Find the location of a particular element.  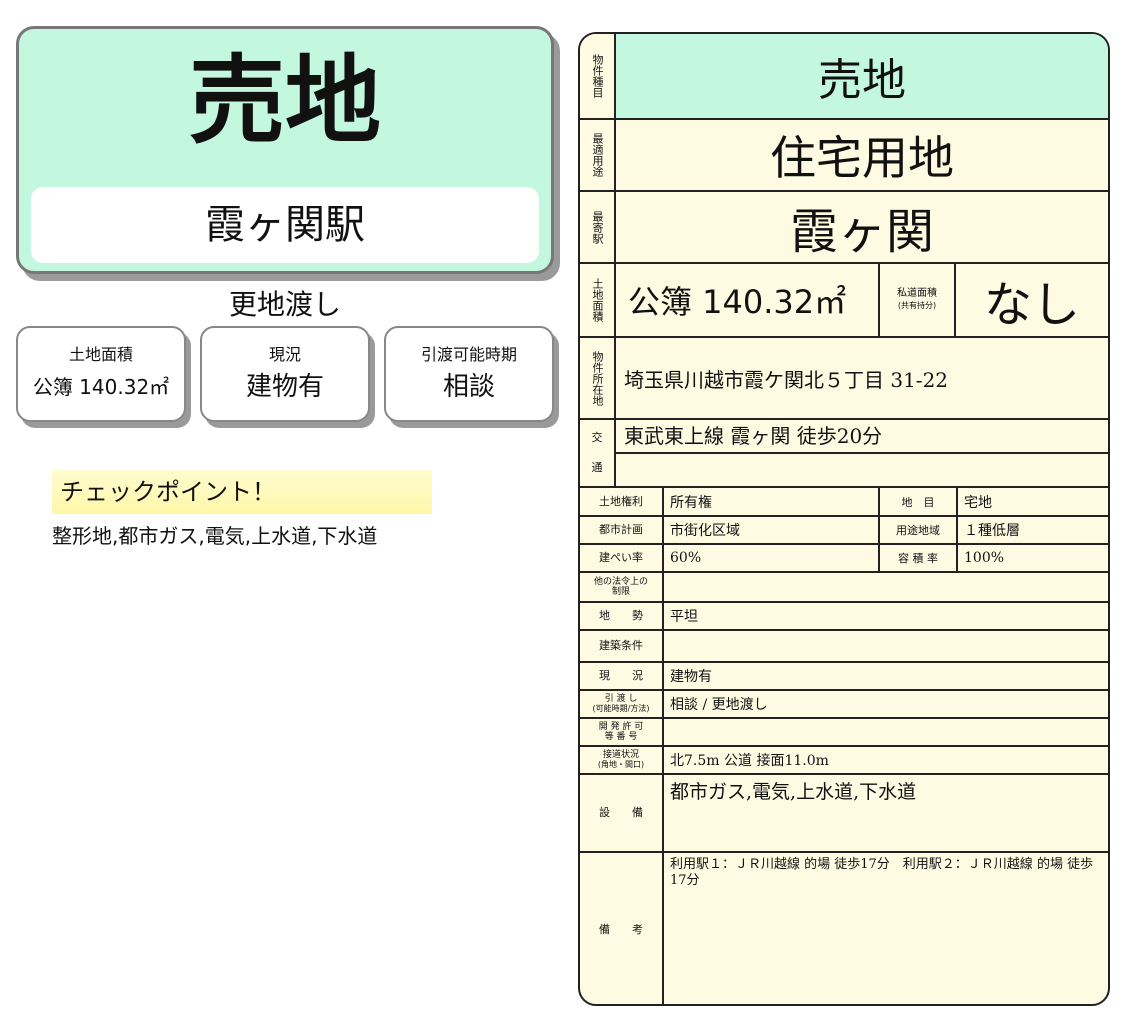

row-city-plan: 都市計画 市街化区域 用途地域 １種低層 is located at coordinates (844, 531).